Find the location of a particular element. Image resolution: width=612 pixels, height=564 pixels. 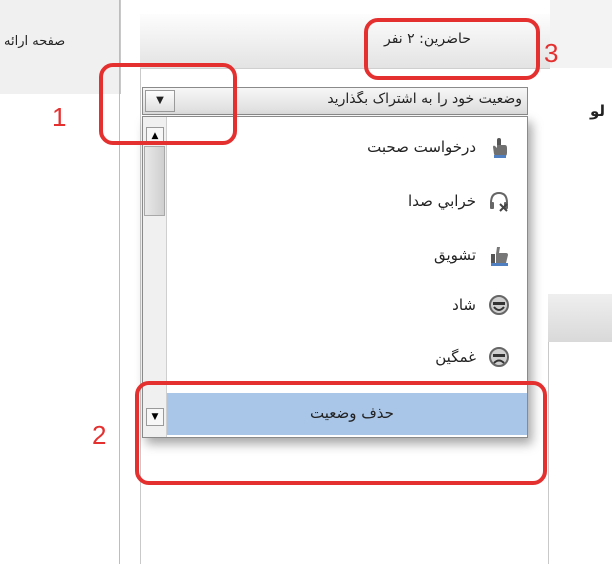

status-combobox-value: وضعيت خود را به اشتراک بگذاريد is located at coordinates (424, 99).